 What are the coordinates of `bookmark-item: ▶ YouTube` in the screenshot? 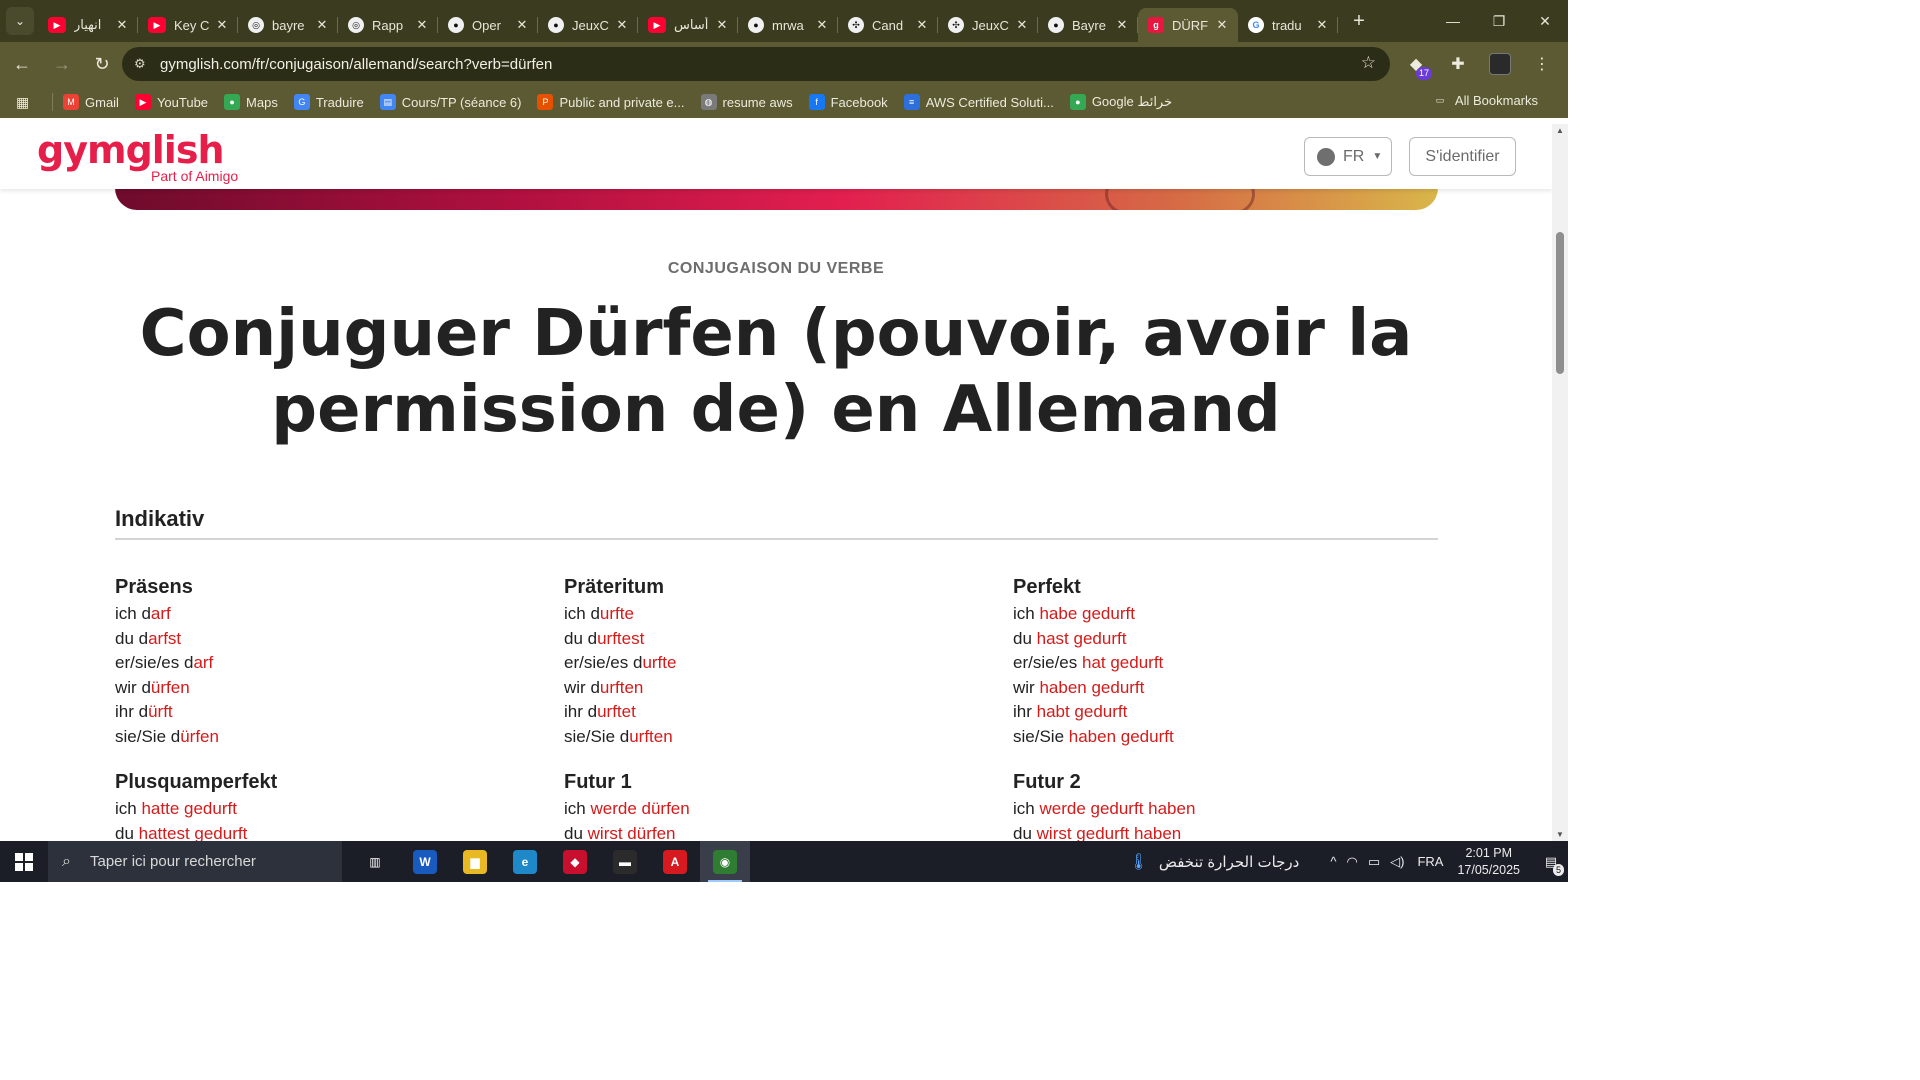 It's located at (171, 102).